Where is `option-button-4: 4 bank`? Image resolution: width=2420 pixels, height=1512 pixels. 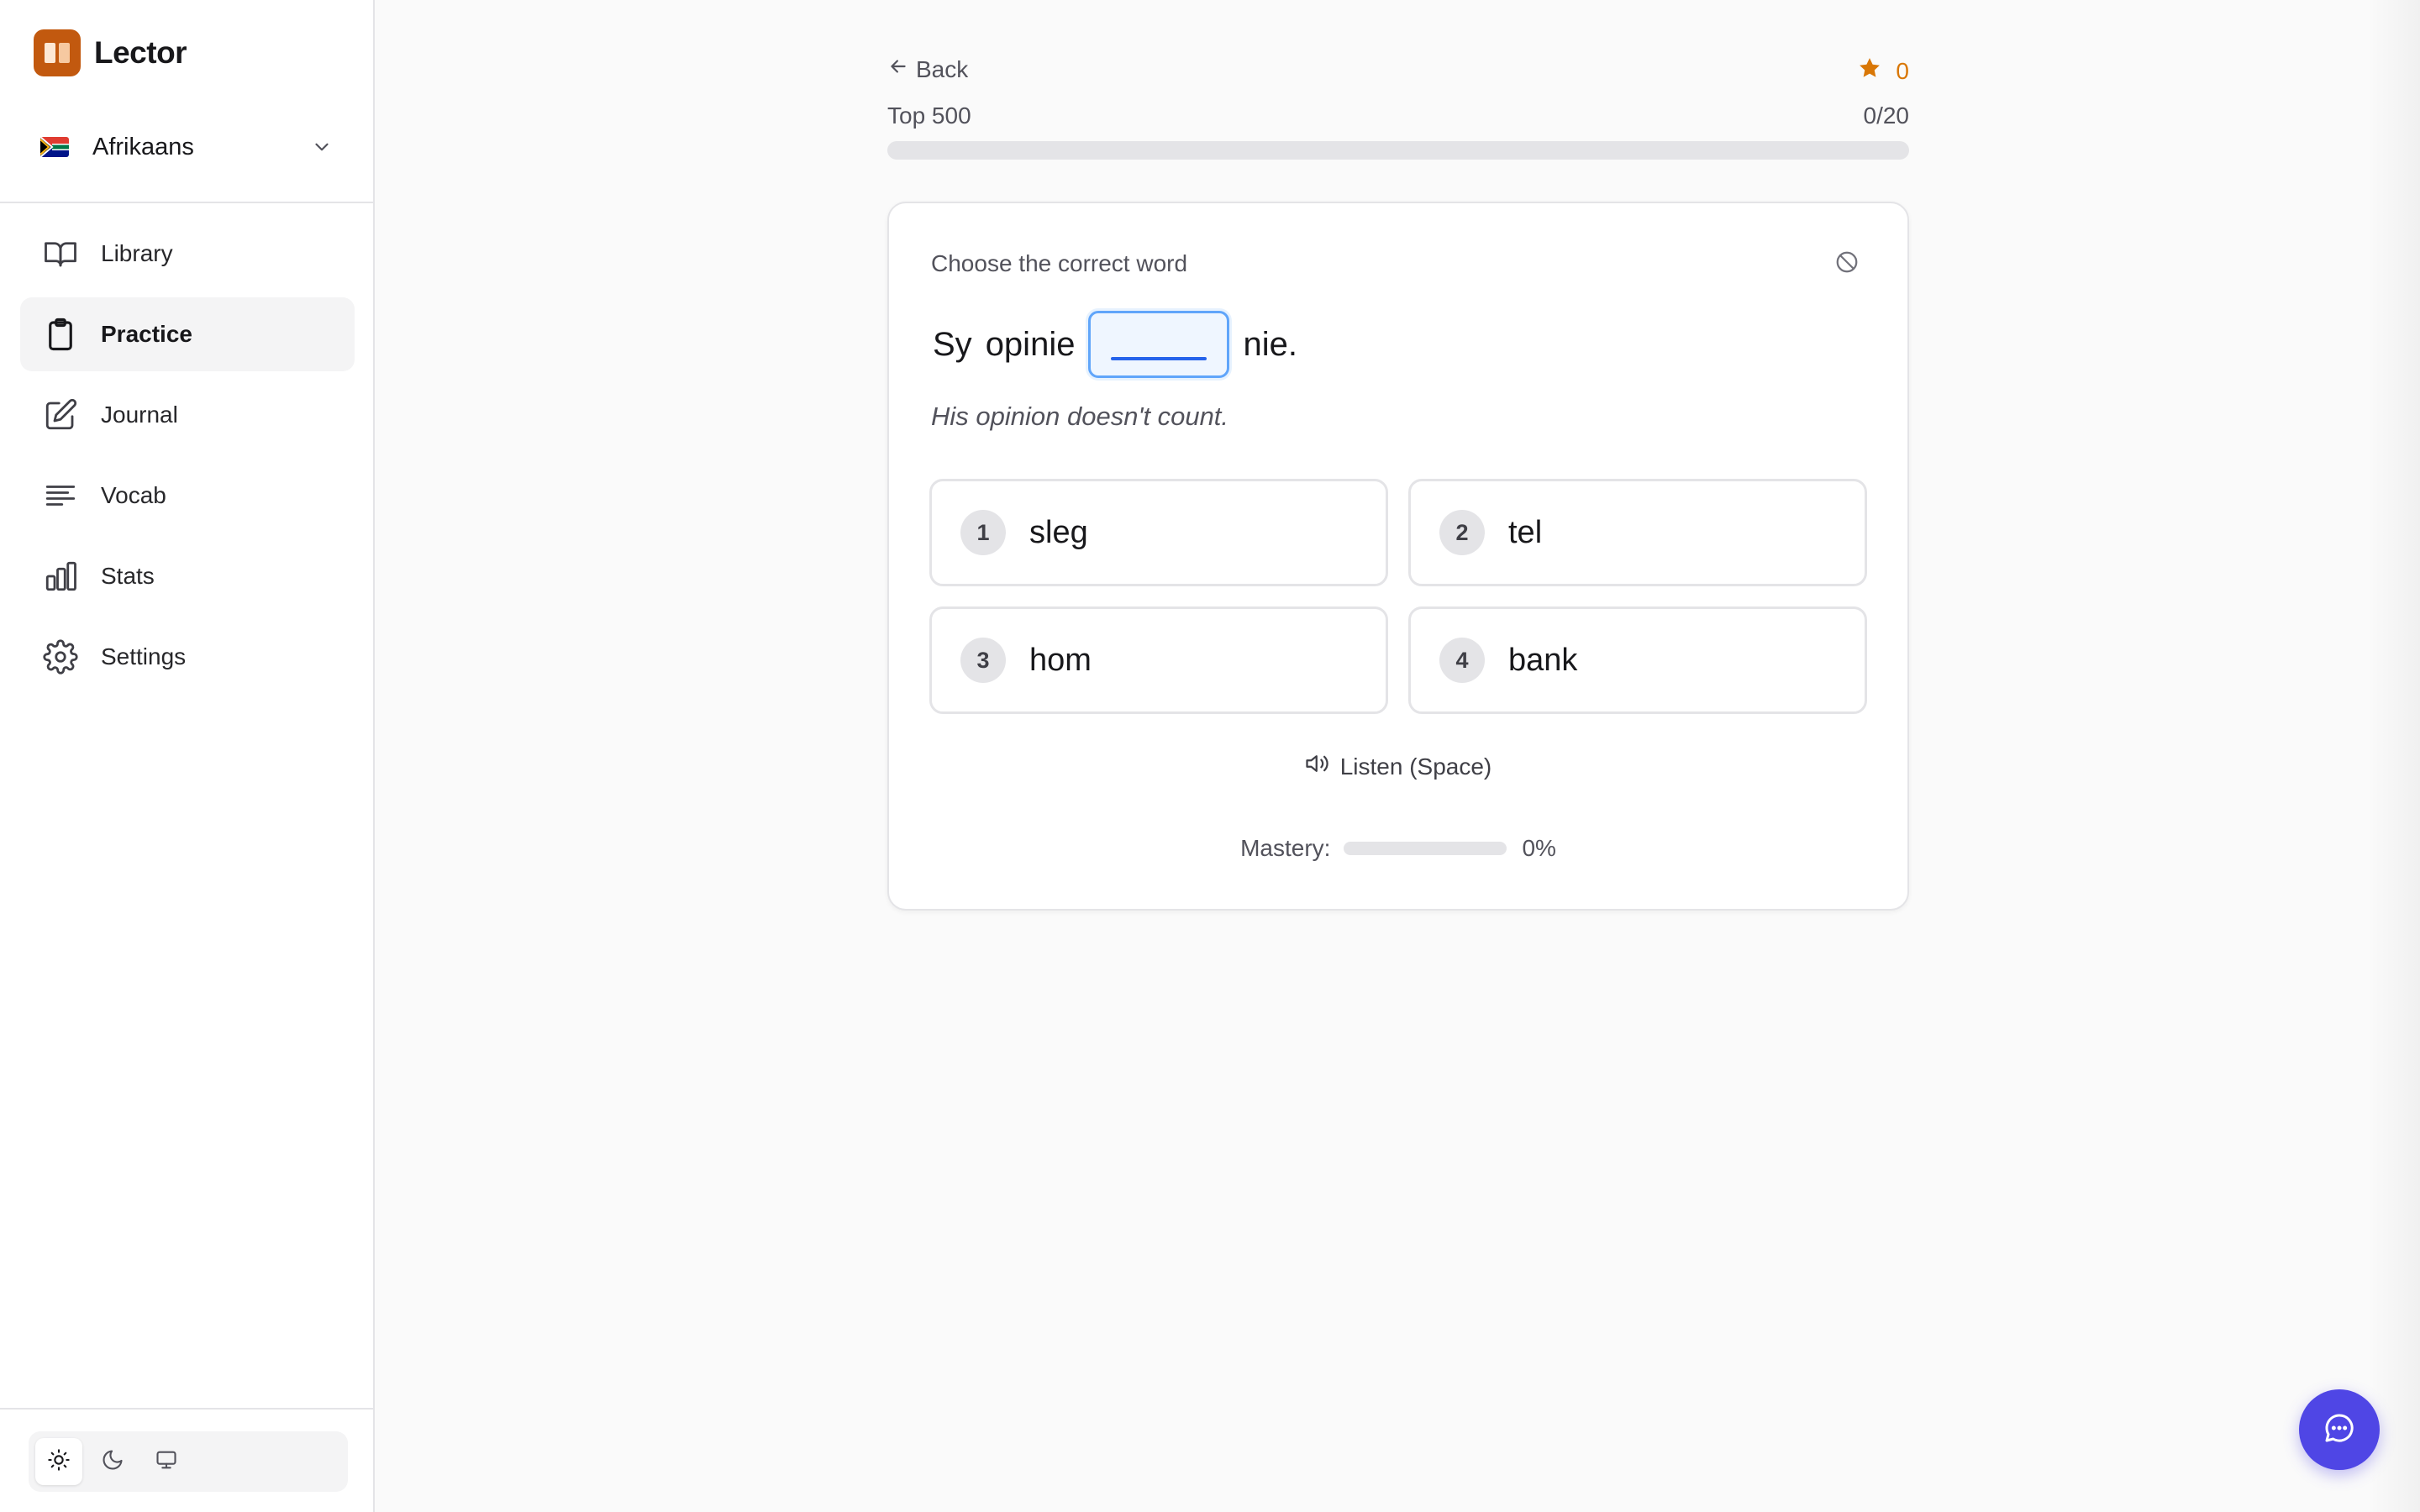
option-button-4: 4 bank is located at coordinates (1637, 660).